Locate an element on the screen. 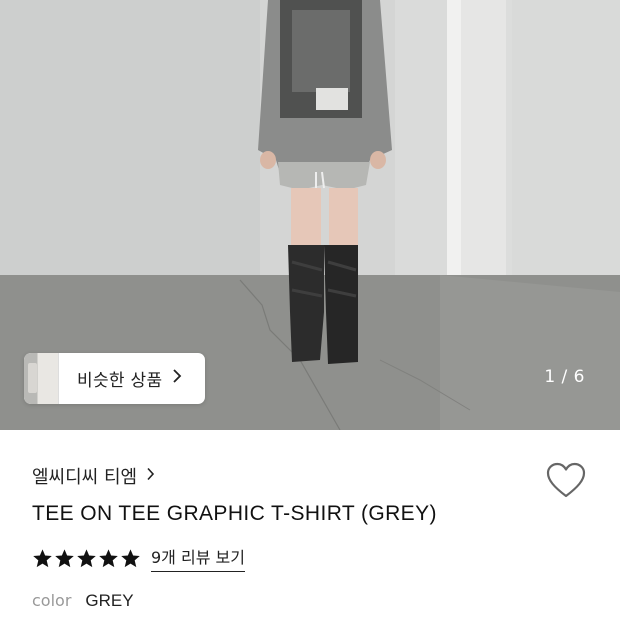 This screenshot has height=620, width=620. similar-product-thumbnail is located at coordinates (41, 378).